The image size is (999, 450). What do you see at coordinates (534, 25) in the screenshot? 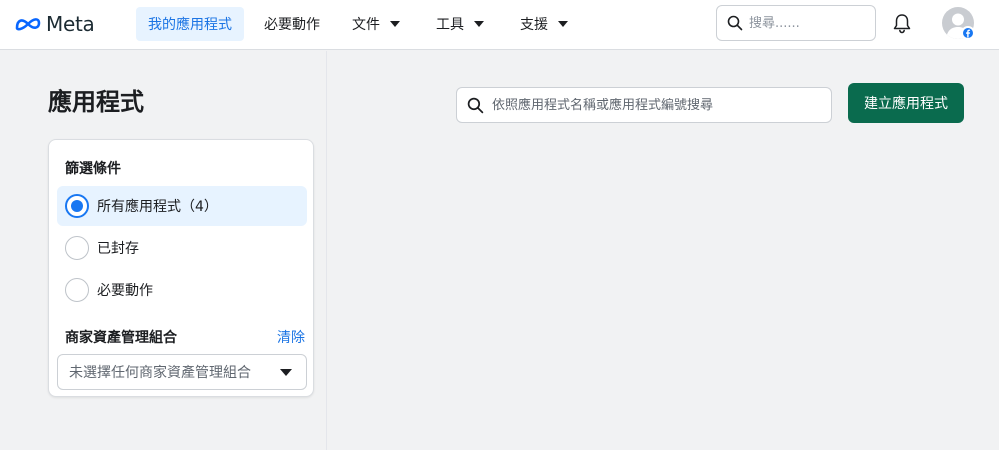
I see `nav-item-label: 支援` at bounding box center [534, 25].